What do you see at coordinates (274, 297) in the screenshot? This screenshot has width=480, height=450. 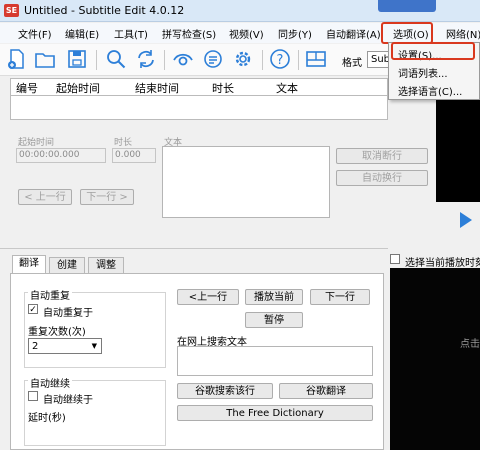 I see `play-current-button: 播放当前` at bounding box center [274, 297].